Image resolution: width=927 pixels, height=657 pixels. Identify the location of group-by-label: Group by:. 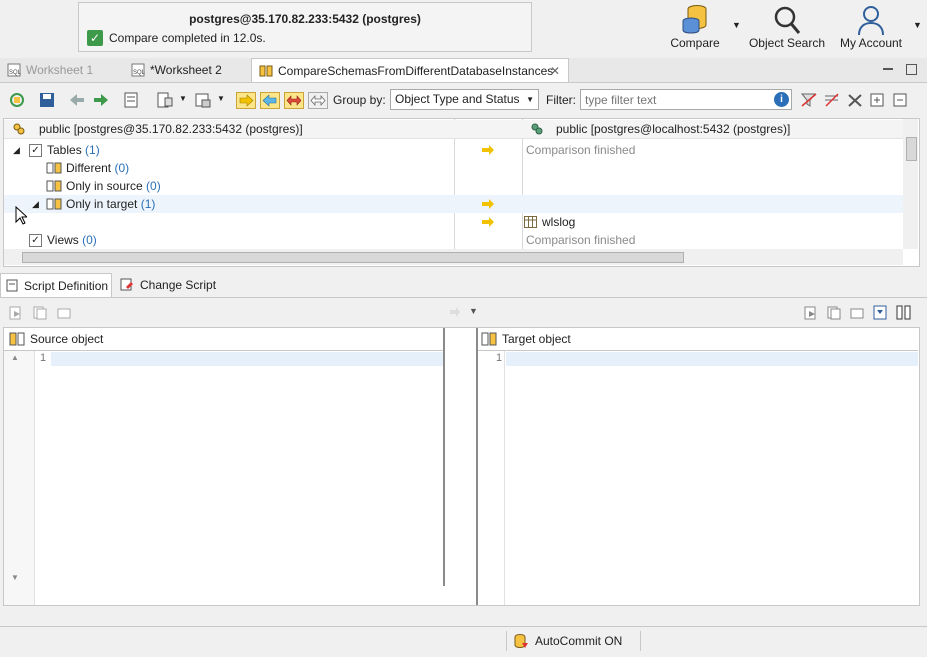
(359, 100).